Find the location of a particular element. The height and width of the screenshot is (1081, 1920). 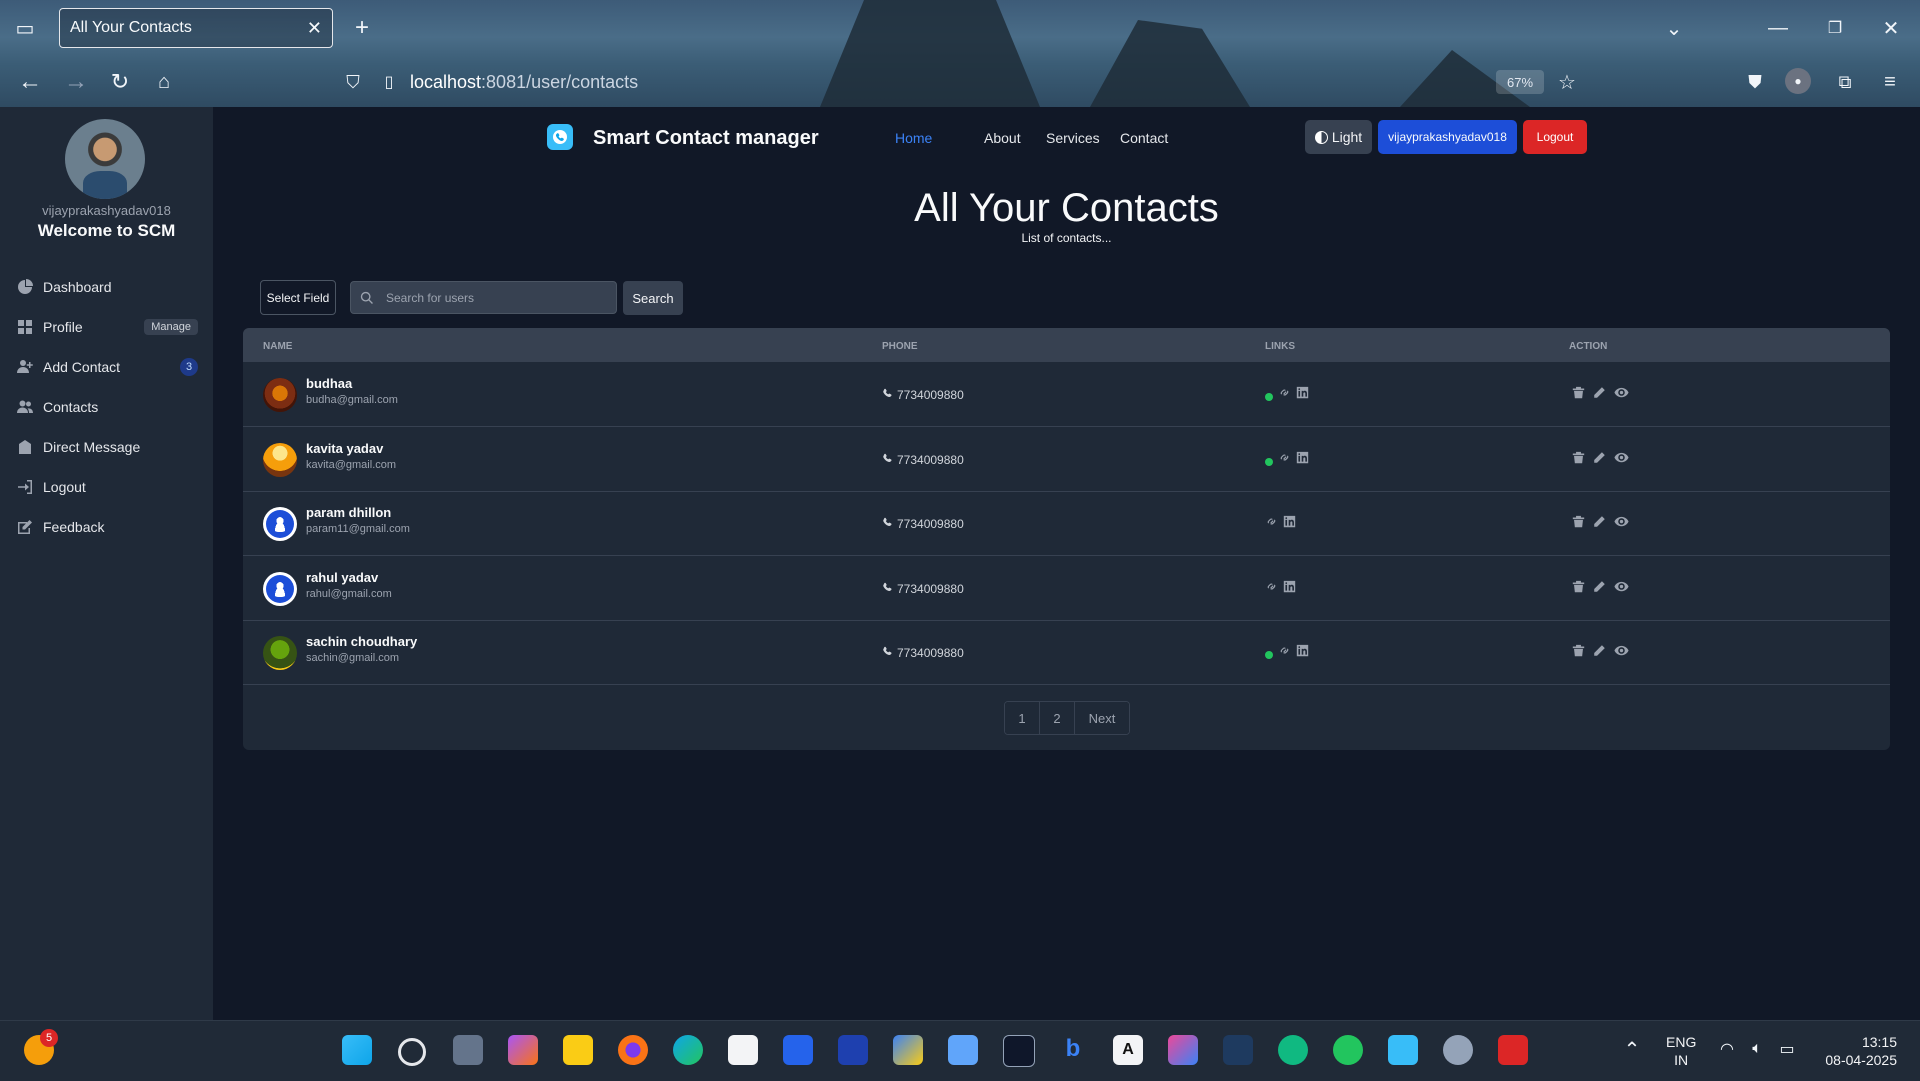

tab-list-chevron-icon: ⌄ is located at coordinates (1674, 28).